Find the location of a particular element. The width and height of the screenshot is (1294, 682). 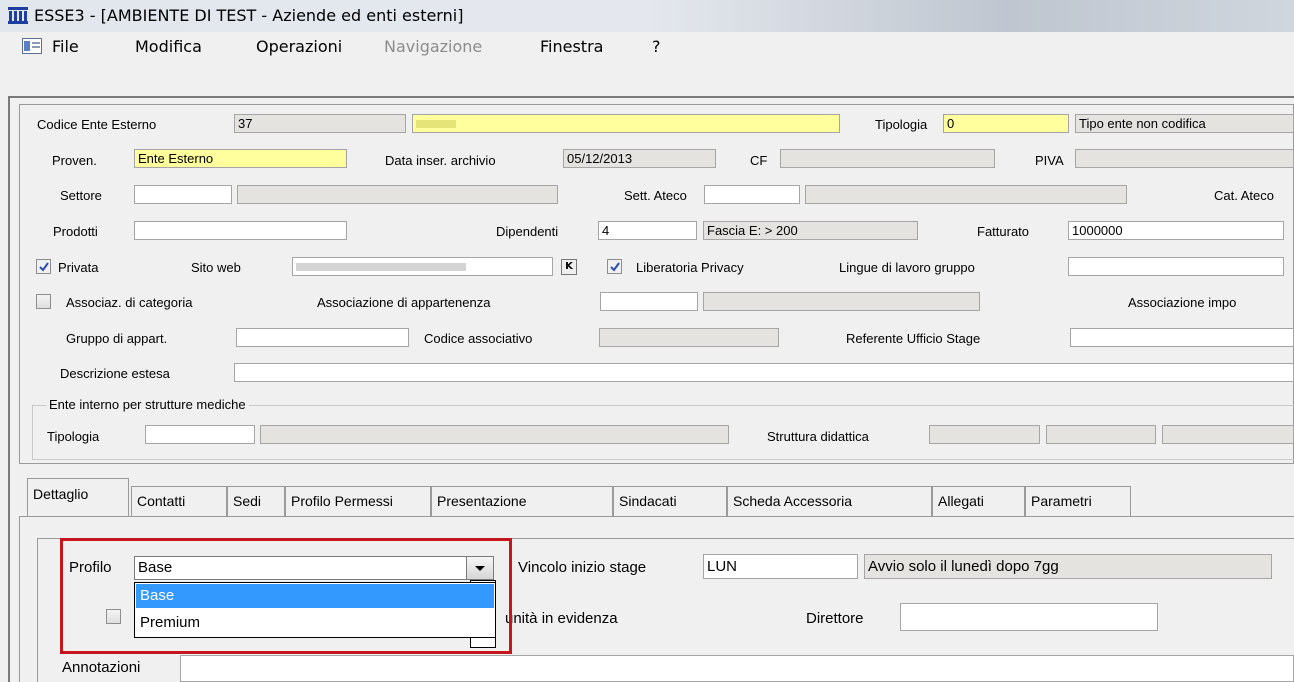

settore-field is located at coordinates (183, 194).